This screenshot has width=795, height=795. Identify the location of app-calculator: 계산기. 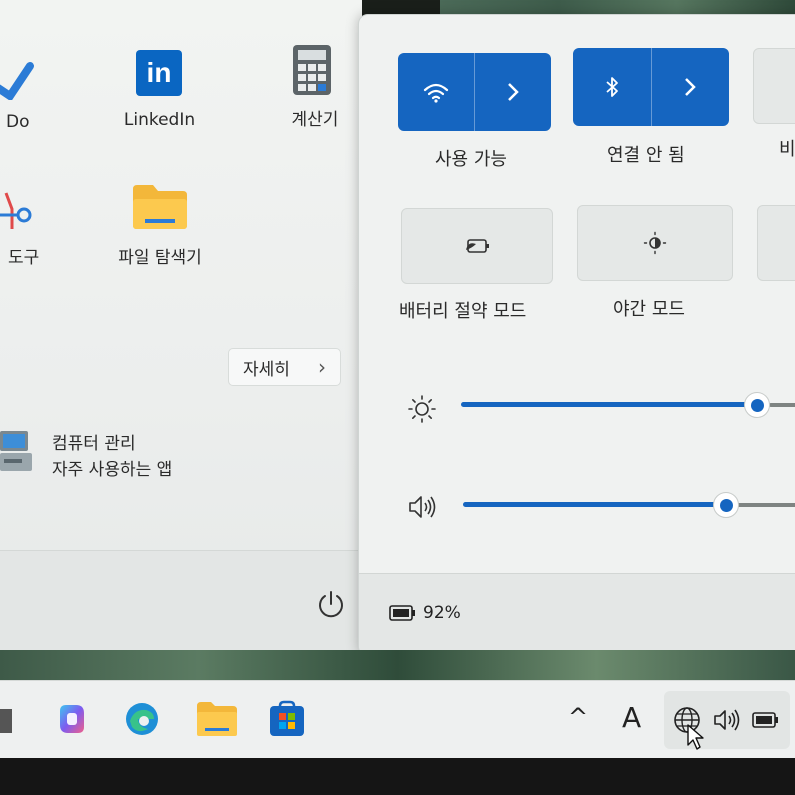
(315, 87).